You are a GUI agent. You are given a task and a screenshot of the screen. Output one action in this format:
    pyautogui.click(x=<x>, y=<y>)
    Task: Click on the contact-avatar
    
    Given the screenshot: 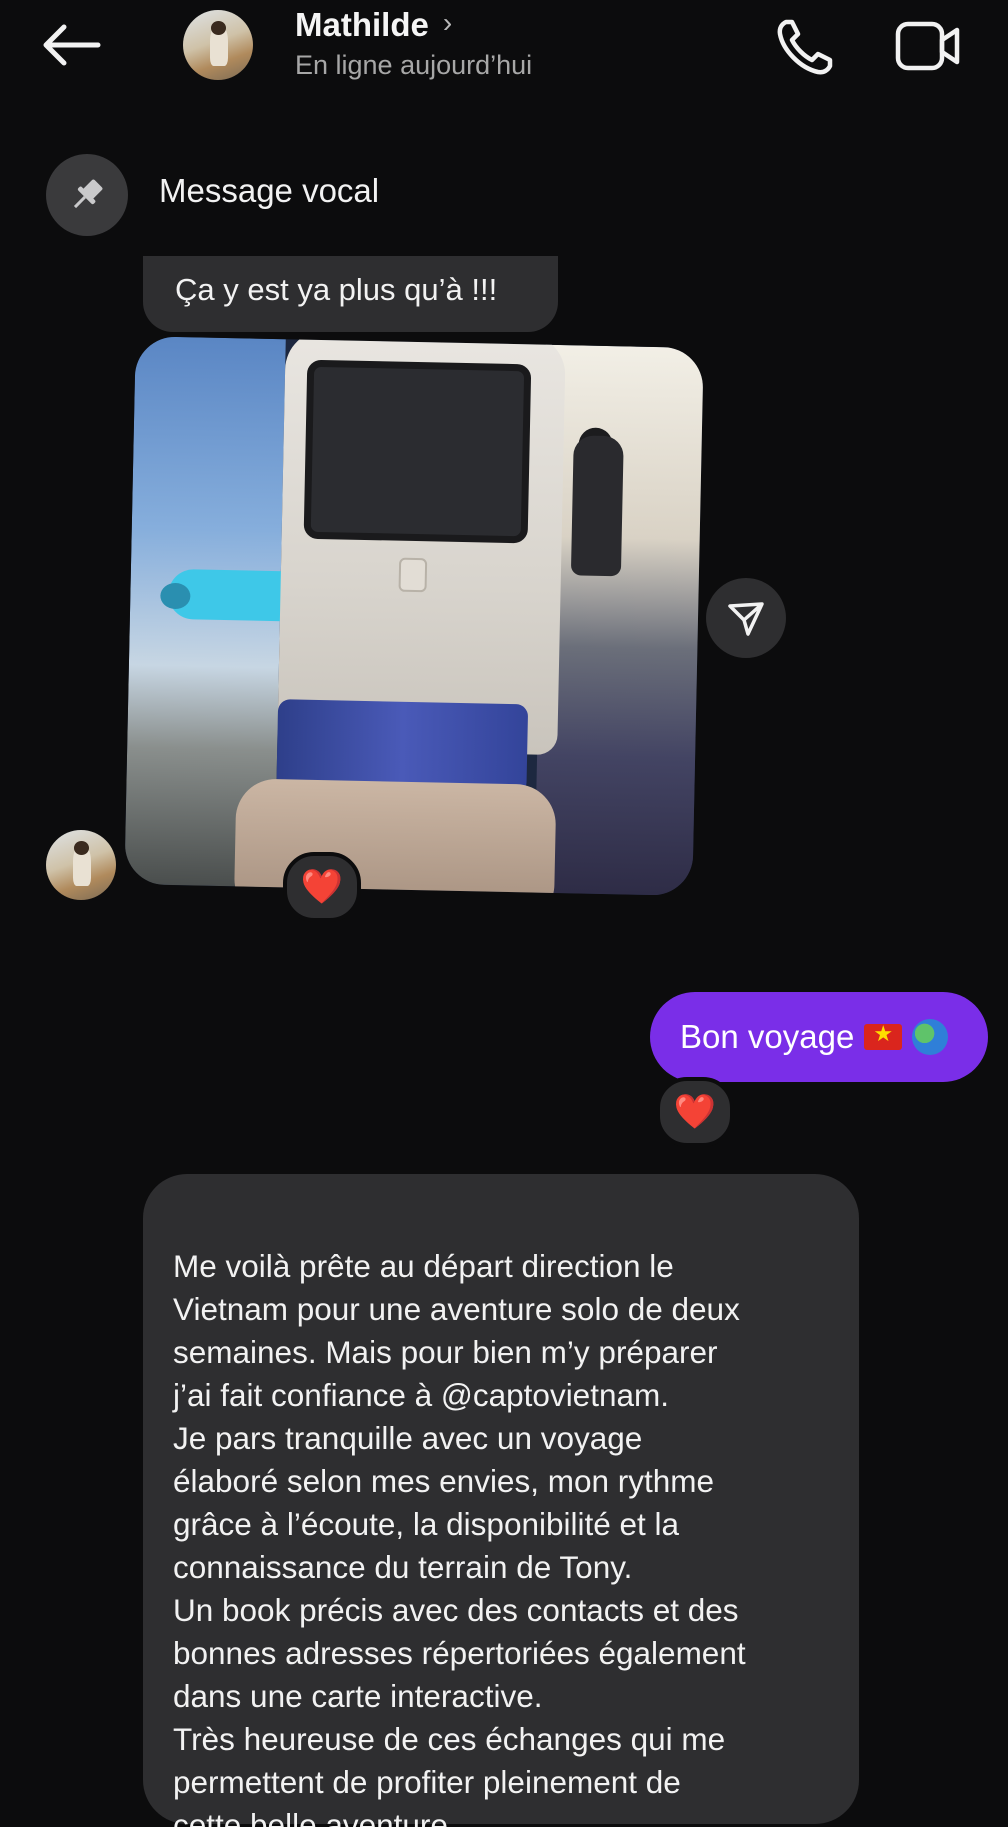 What is the action you would take?
    pyautogui.click(x=218, y=45)
    